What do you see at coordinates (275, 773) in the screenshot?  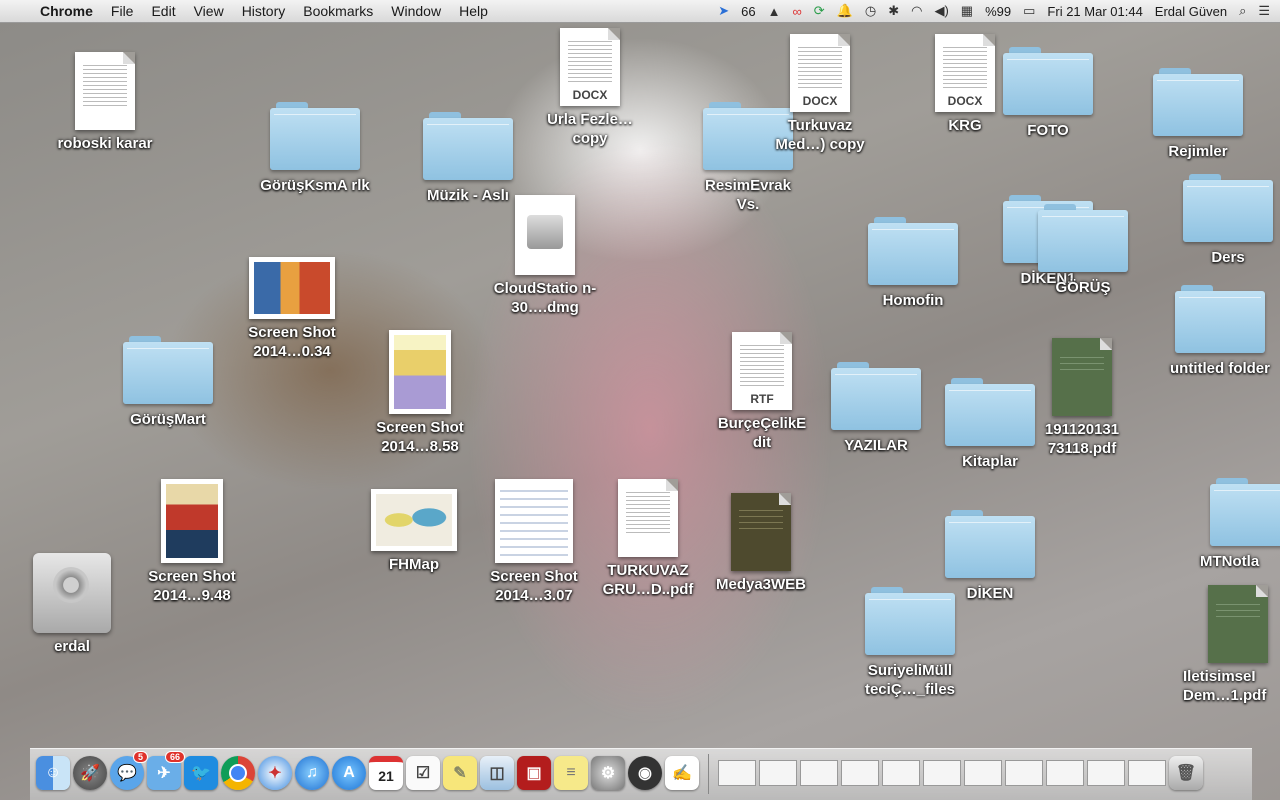 I see `safari-icon: ✦` at bounding box center [275, 773].